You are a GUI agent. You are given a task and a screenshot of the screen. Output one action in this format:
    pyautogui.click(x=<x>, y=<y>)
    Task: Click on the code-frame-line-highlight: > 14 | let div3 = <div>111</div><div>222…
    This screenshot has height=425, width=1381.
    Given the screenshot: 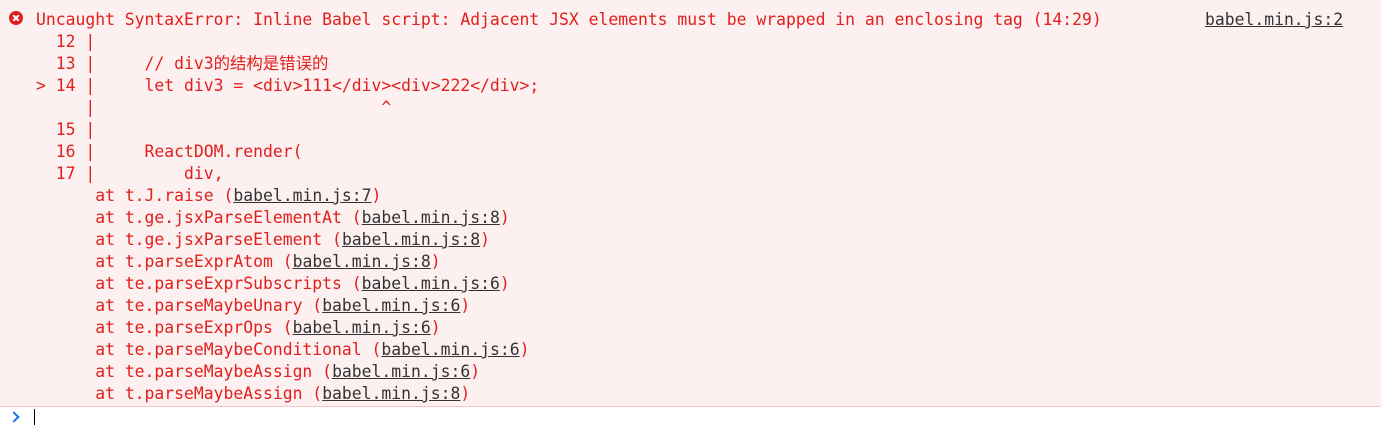 What is the action you would take?
    pyautogui.click(x=288, y=85)
    